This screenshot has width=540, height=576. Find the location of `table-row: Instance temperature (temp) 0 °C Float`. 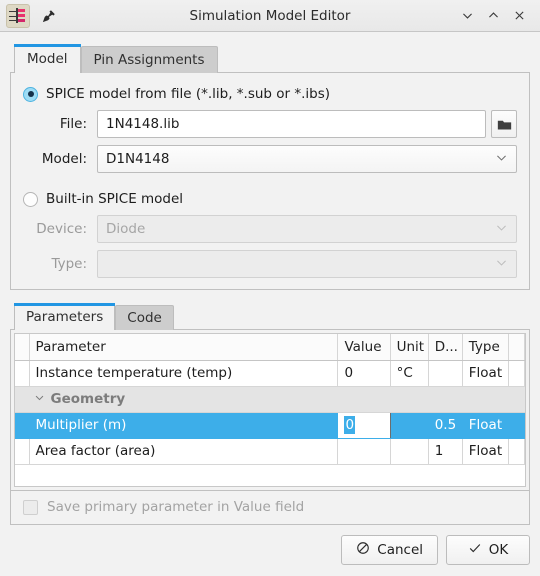

table-row: Instance temperature (temp) 0 °C Float is located at coordinates (270, 373).